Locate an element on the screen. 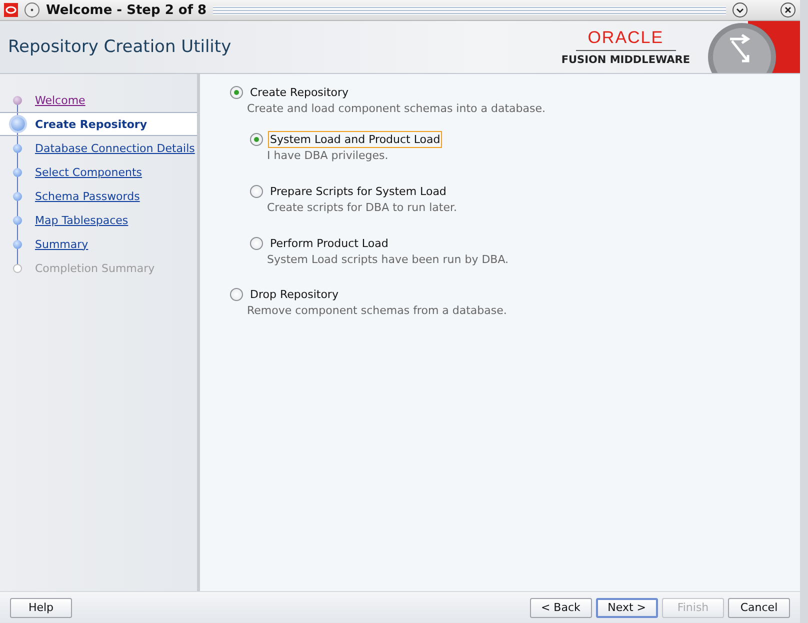  option-label: Perform Product Load is located at coordinates (329, 243).